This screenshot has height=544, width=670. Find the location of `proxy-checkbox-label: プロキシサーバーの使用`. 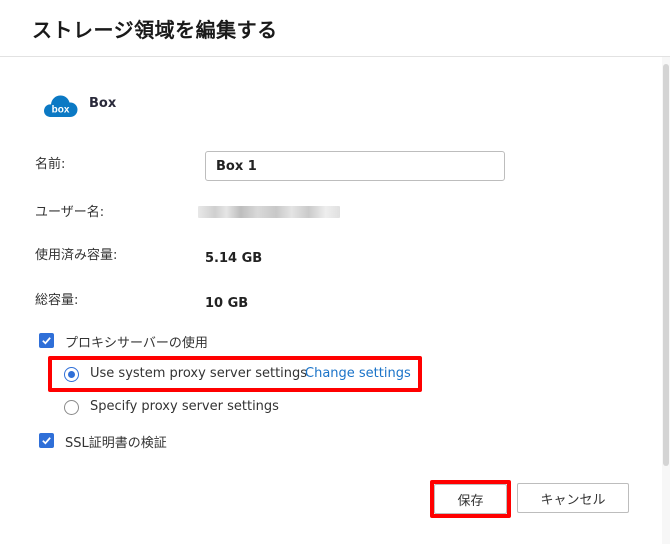

proxy-checkbox-label: プロキシサーバーの使用 is located at coordinates (136, 341).